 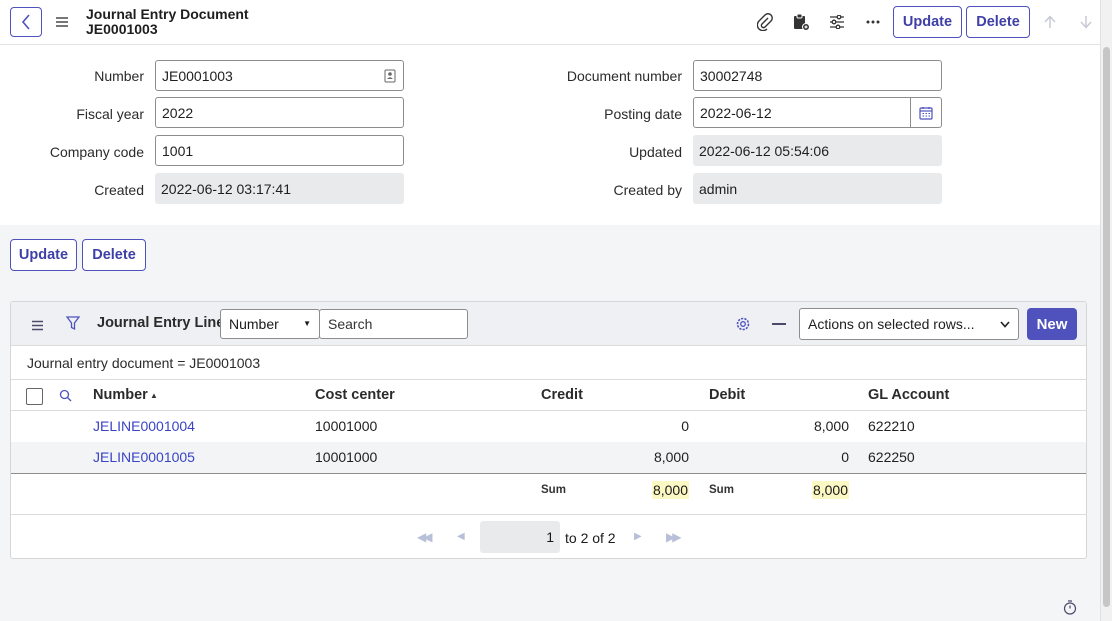 I want to click on back-arrow-icon, so click(x=25, y=22).